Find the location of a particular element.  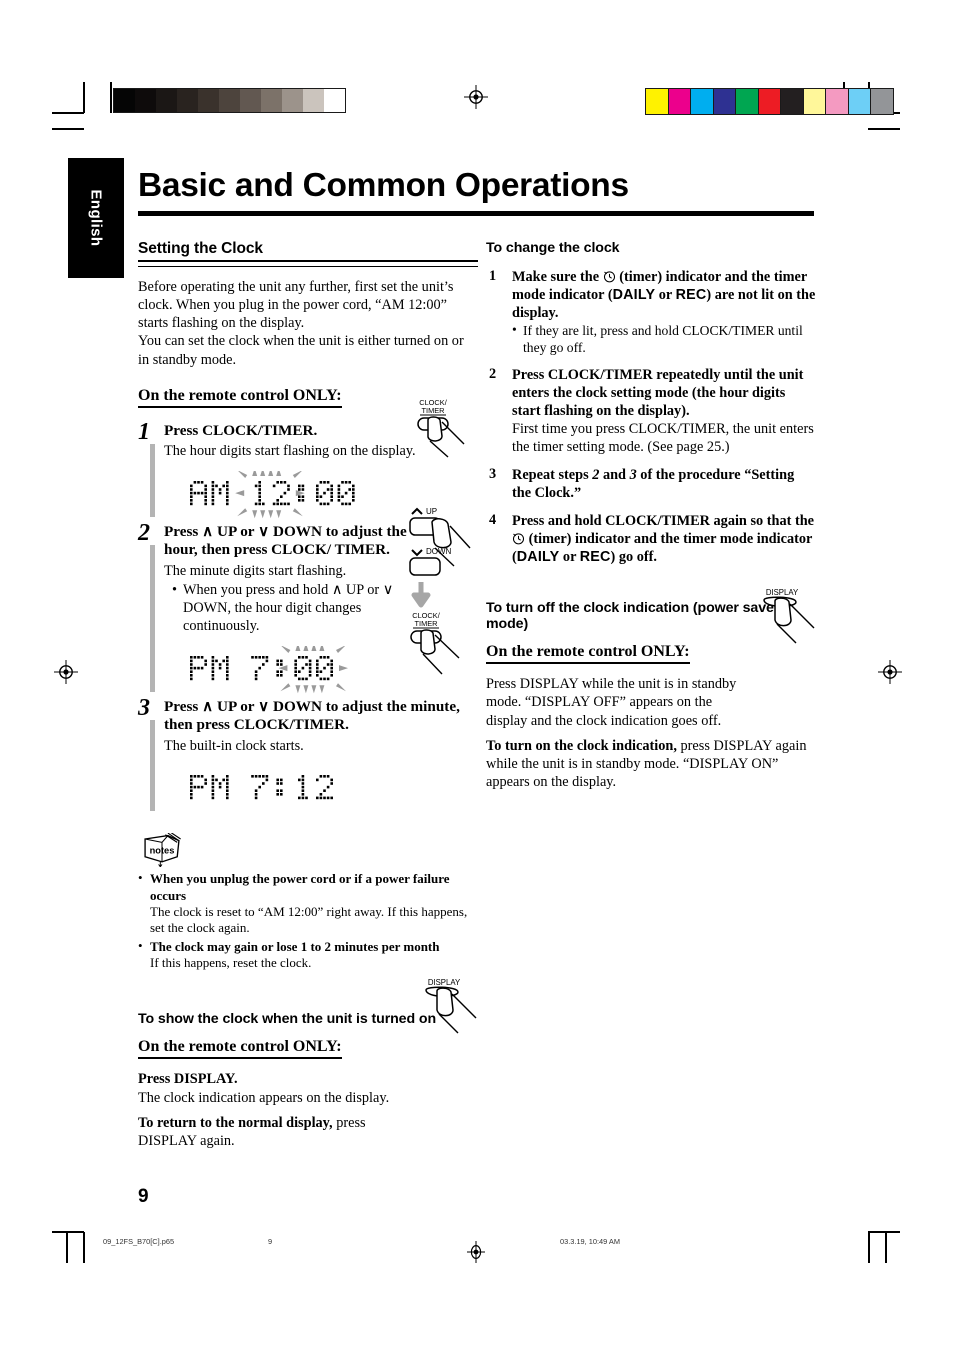

crop-mark-top-left-v2 is located at coordinates (111, 97).